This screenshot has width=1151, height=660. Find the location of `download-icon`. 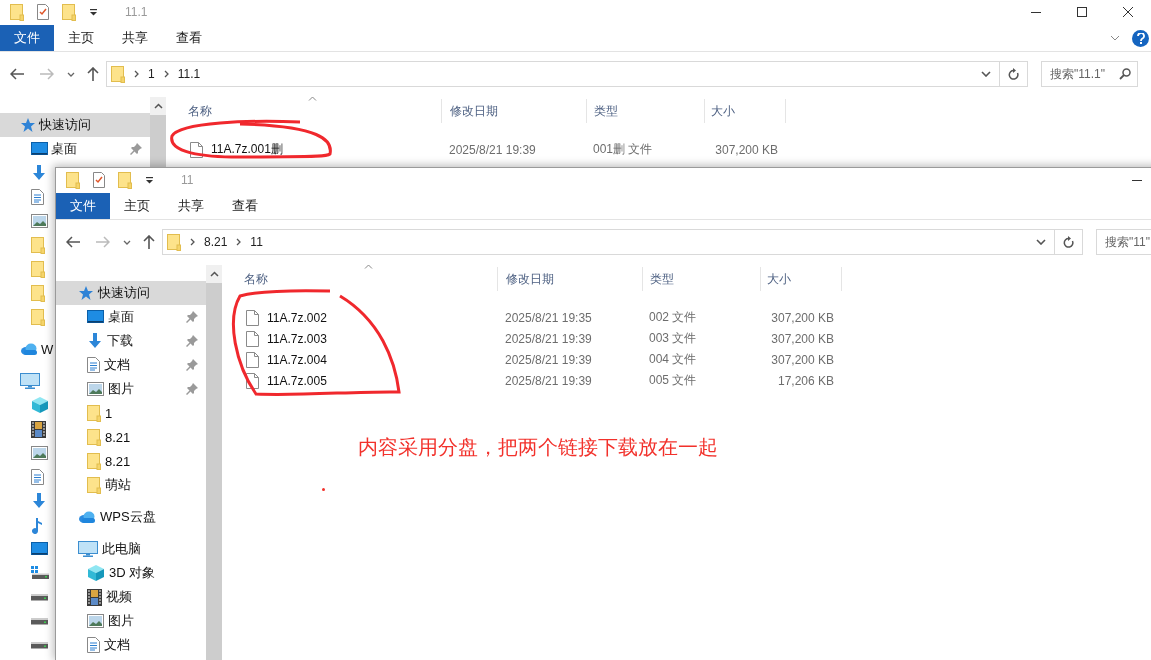

download-icon is located at coordinates (95, 341).